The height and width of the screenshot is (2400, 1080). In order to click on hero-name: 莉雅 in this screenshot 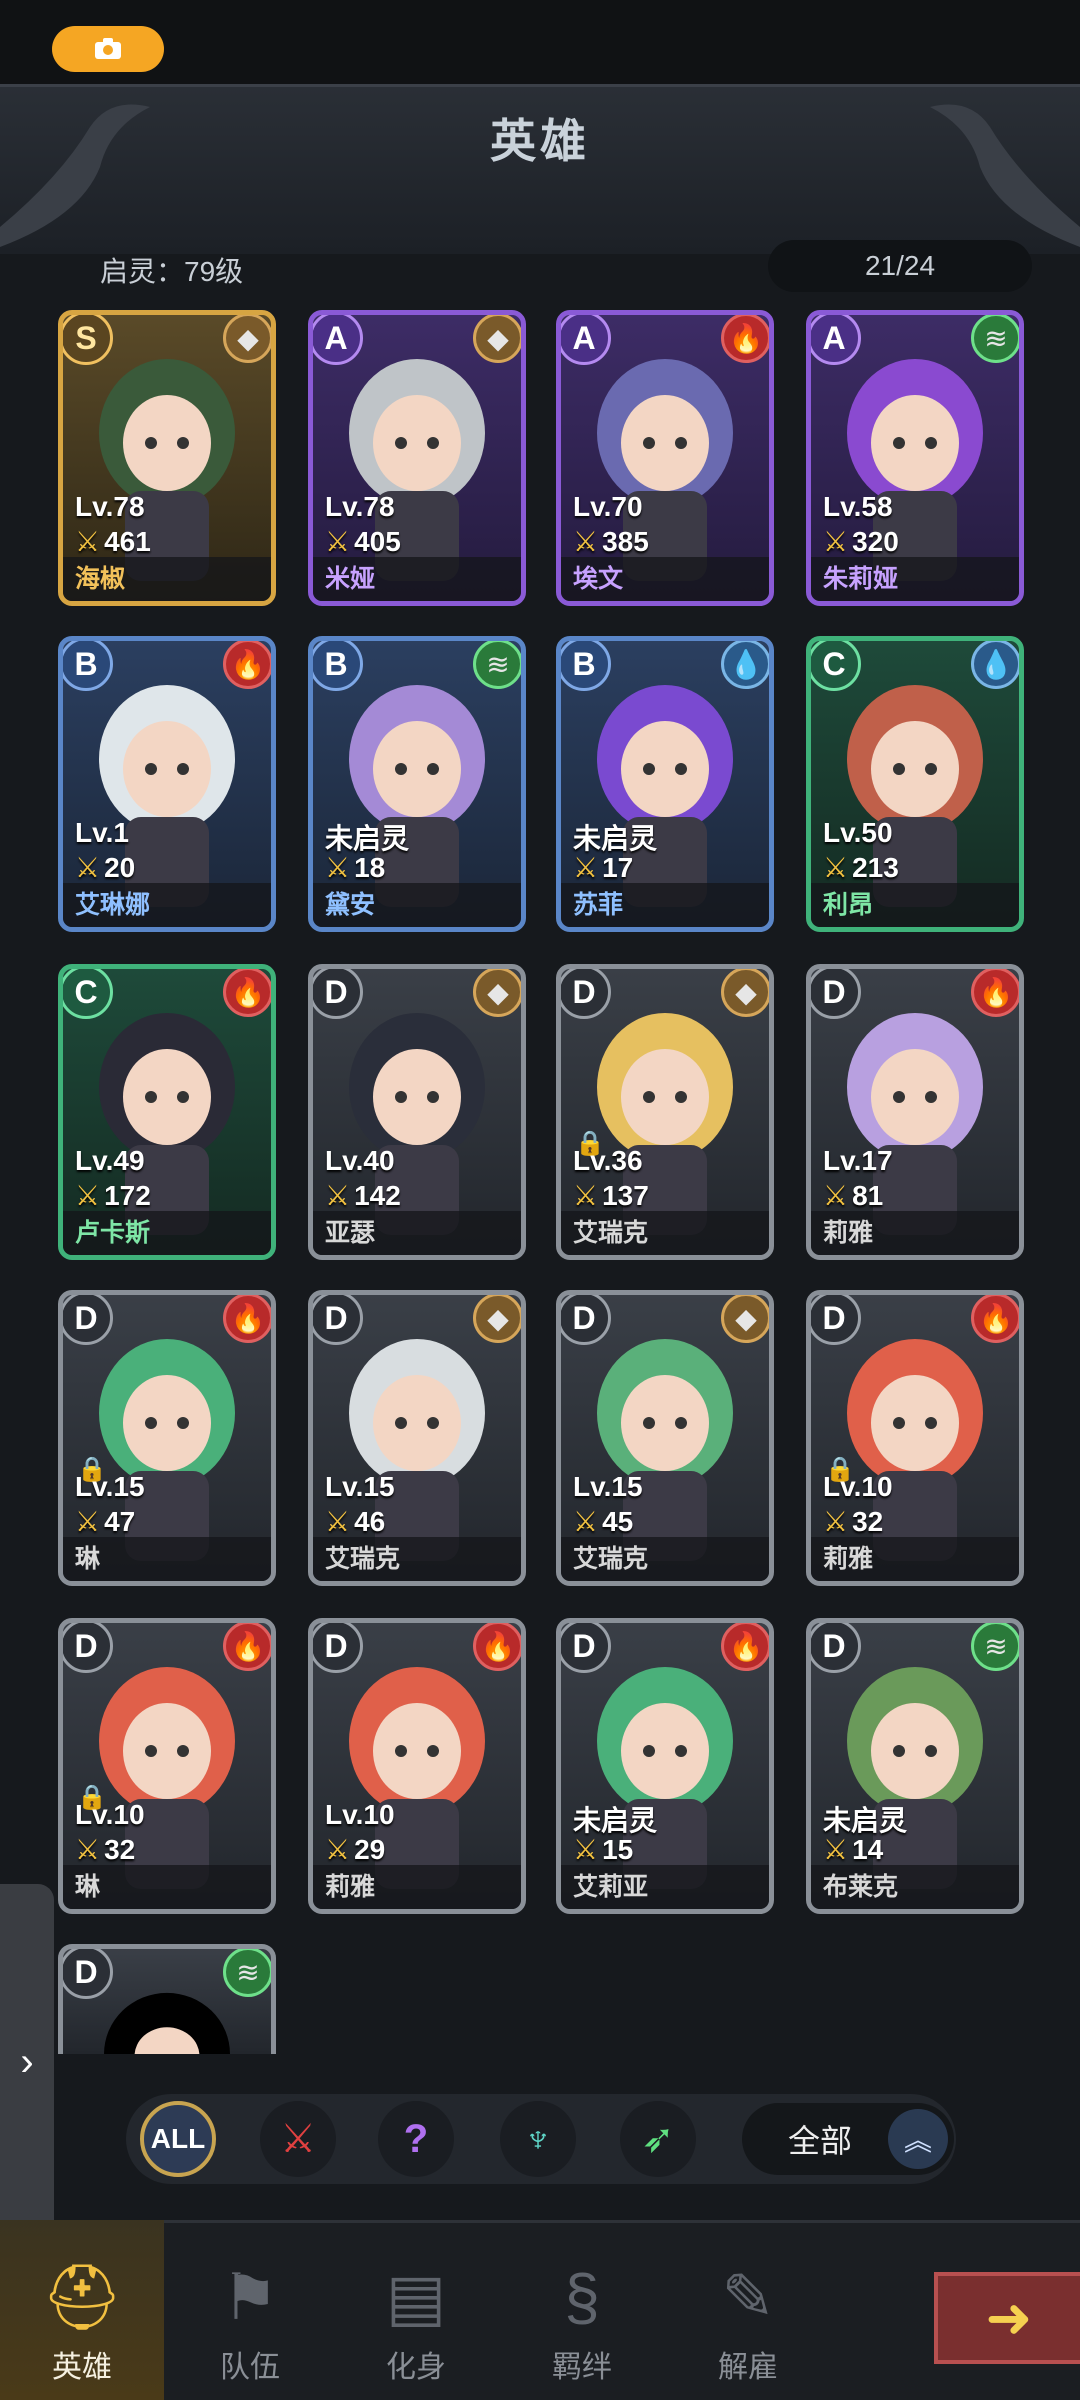, I will do `click(350, 1887)`.